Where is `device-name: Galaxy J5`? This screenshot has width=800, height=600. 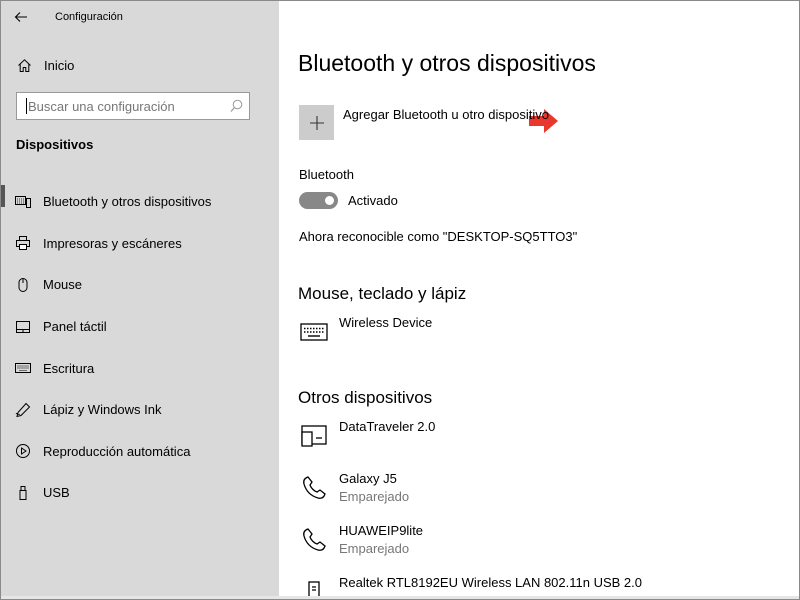 device-name: Galaxy J5 is located at coordinates (368, 478).